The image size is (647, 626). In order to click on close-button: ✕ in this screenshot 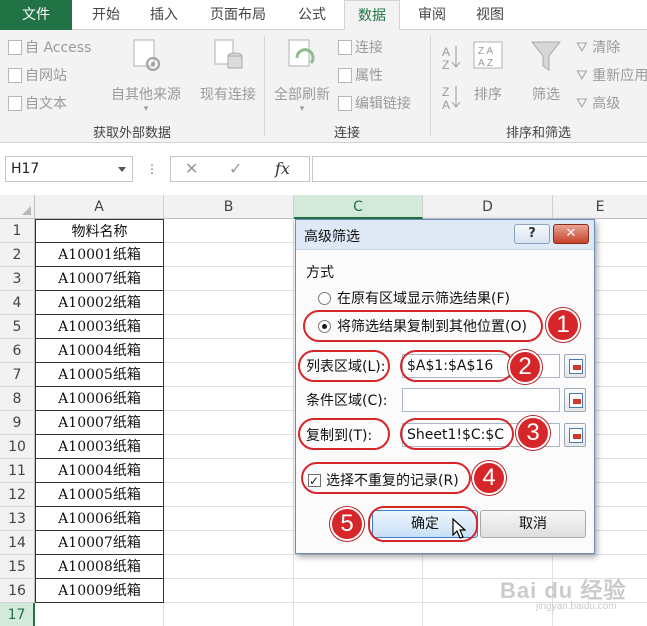, I will do `click(571, 234)`.